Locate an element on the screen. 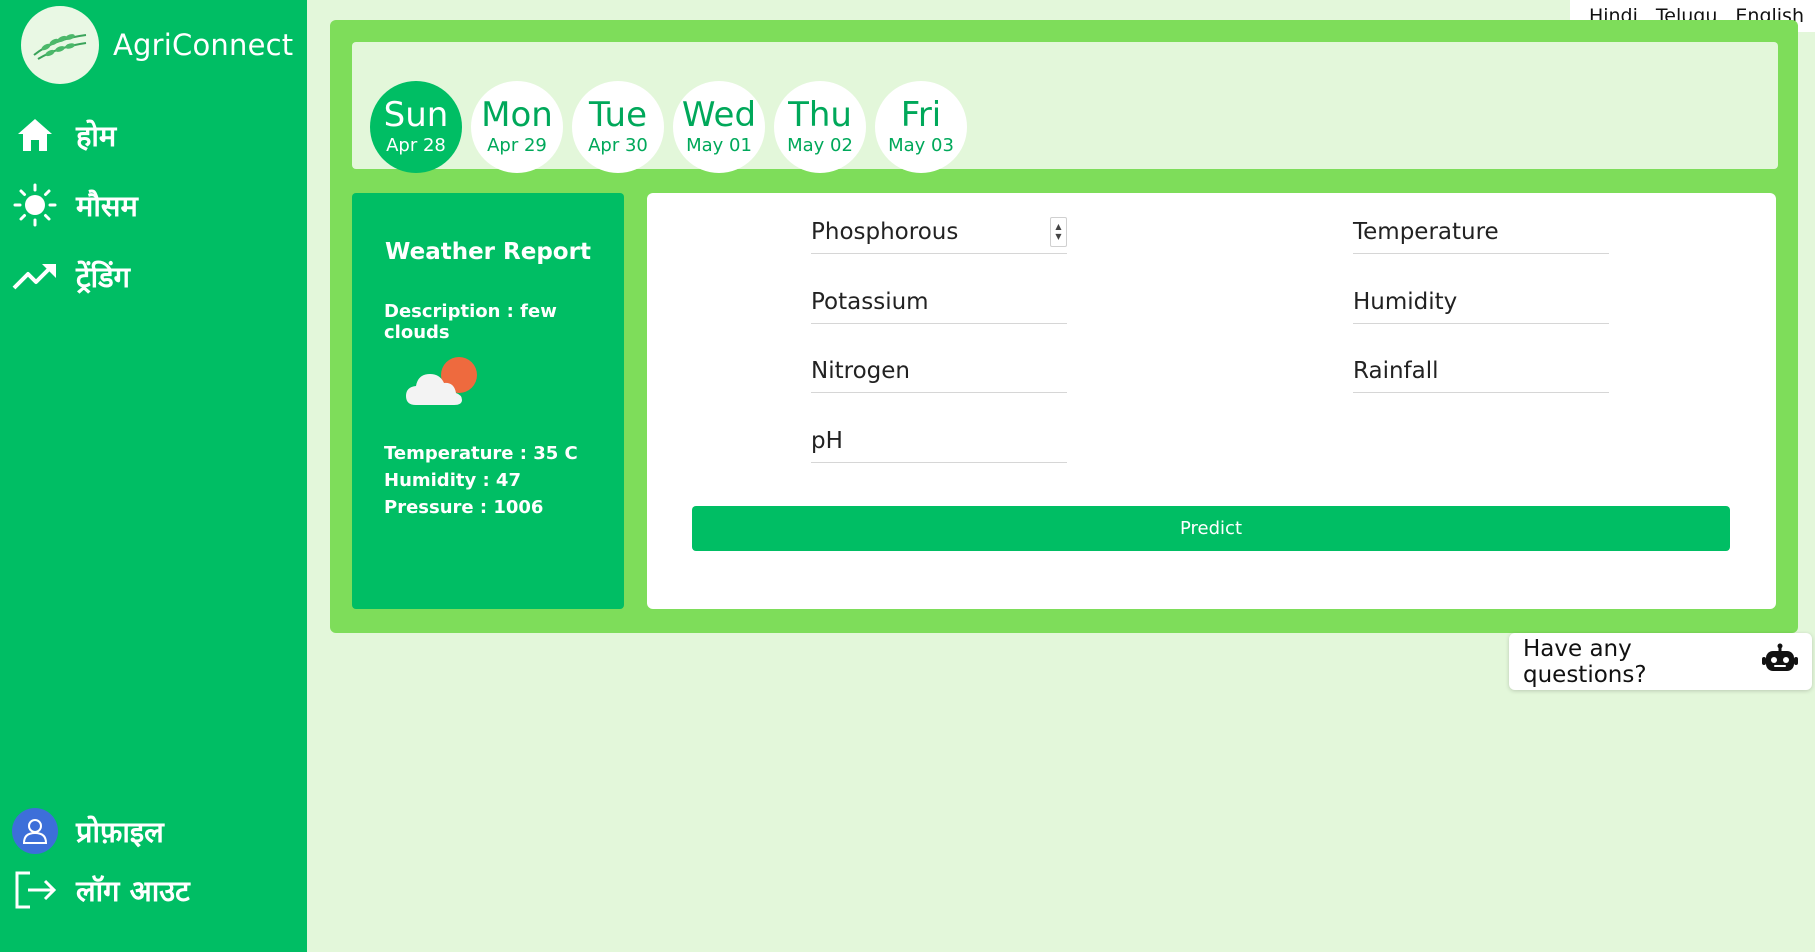  humidity-field: Humidity is located at coordinates (1481, 302).